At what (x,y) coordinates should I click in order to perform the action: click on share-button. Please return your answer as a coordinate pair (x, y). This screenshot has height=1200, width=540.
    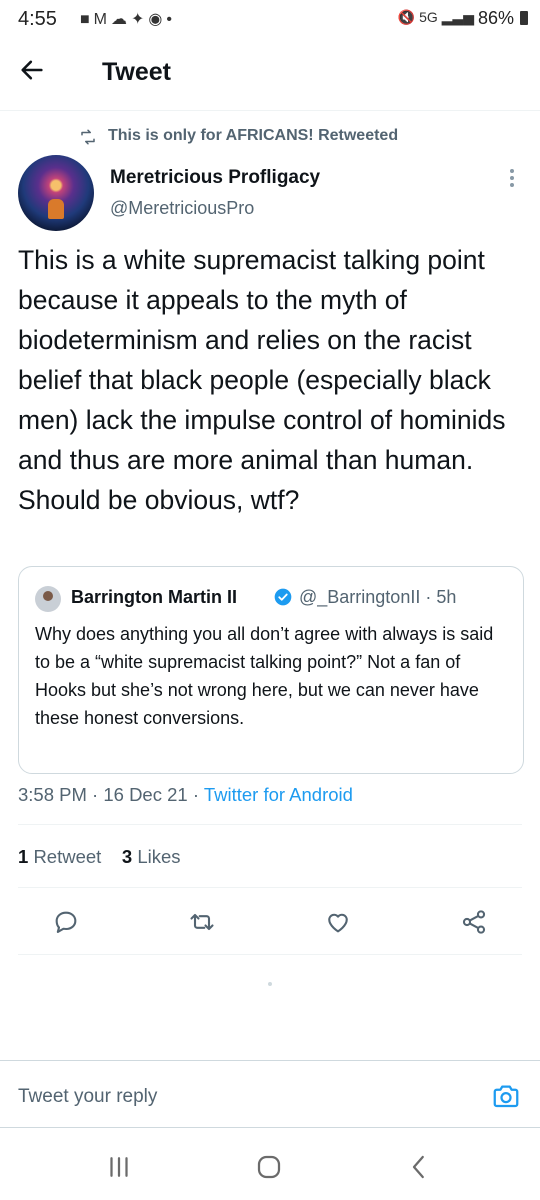
    Looking at the image, I should click on (474, 922).